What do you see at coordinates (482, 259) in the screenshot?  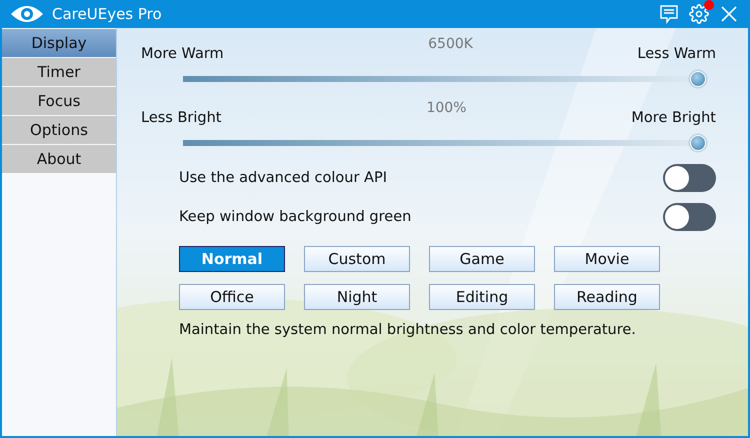 I see `preset-button: Game` at bounding box center [482, 259].